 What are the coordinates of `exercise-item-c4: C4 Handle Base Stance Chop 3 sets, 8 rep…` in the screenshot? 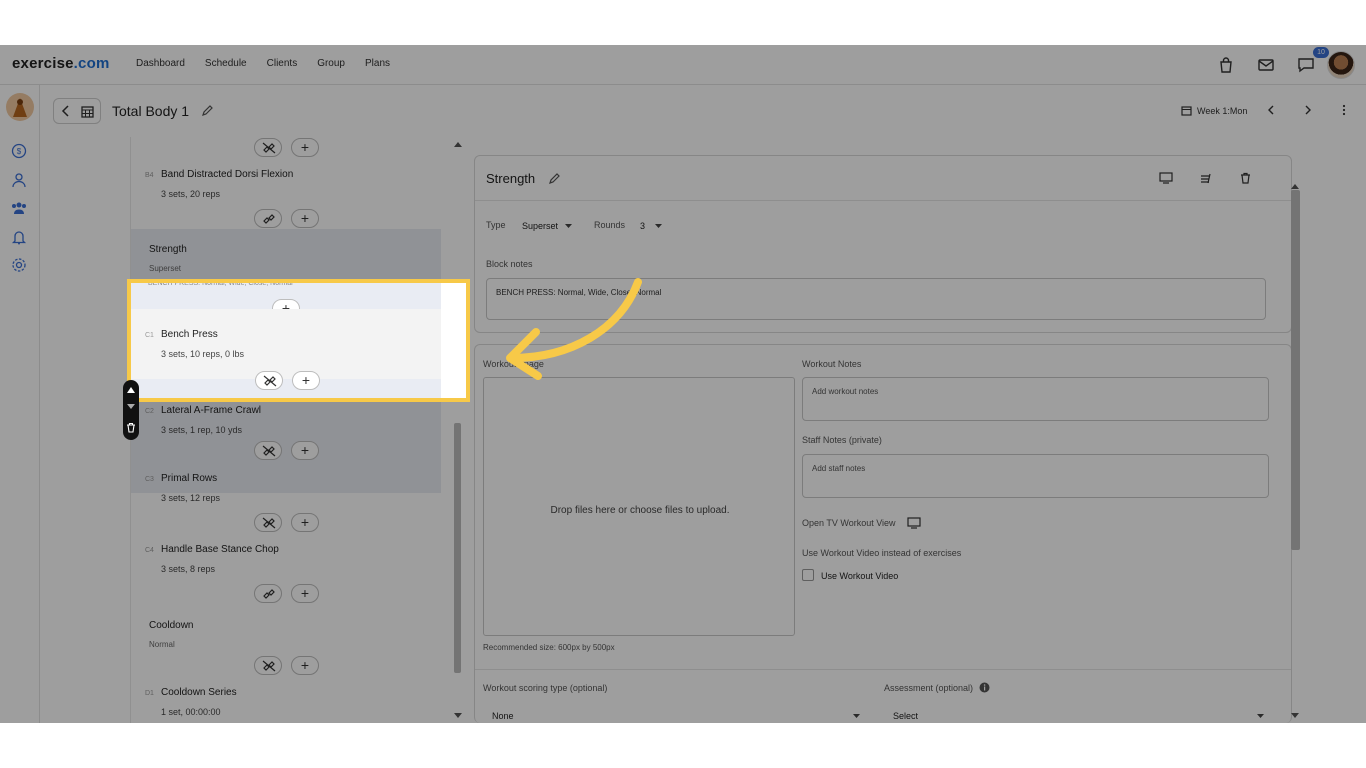 It's located at (286, 557).